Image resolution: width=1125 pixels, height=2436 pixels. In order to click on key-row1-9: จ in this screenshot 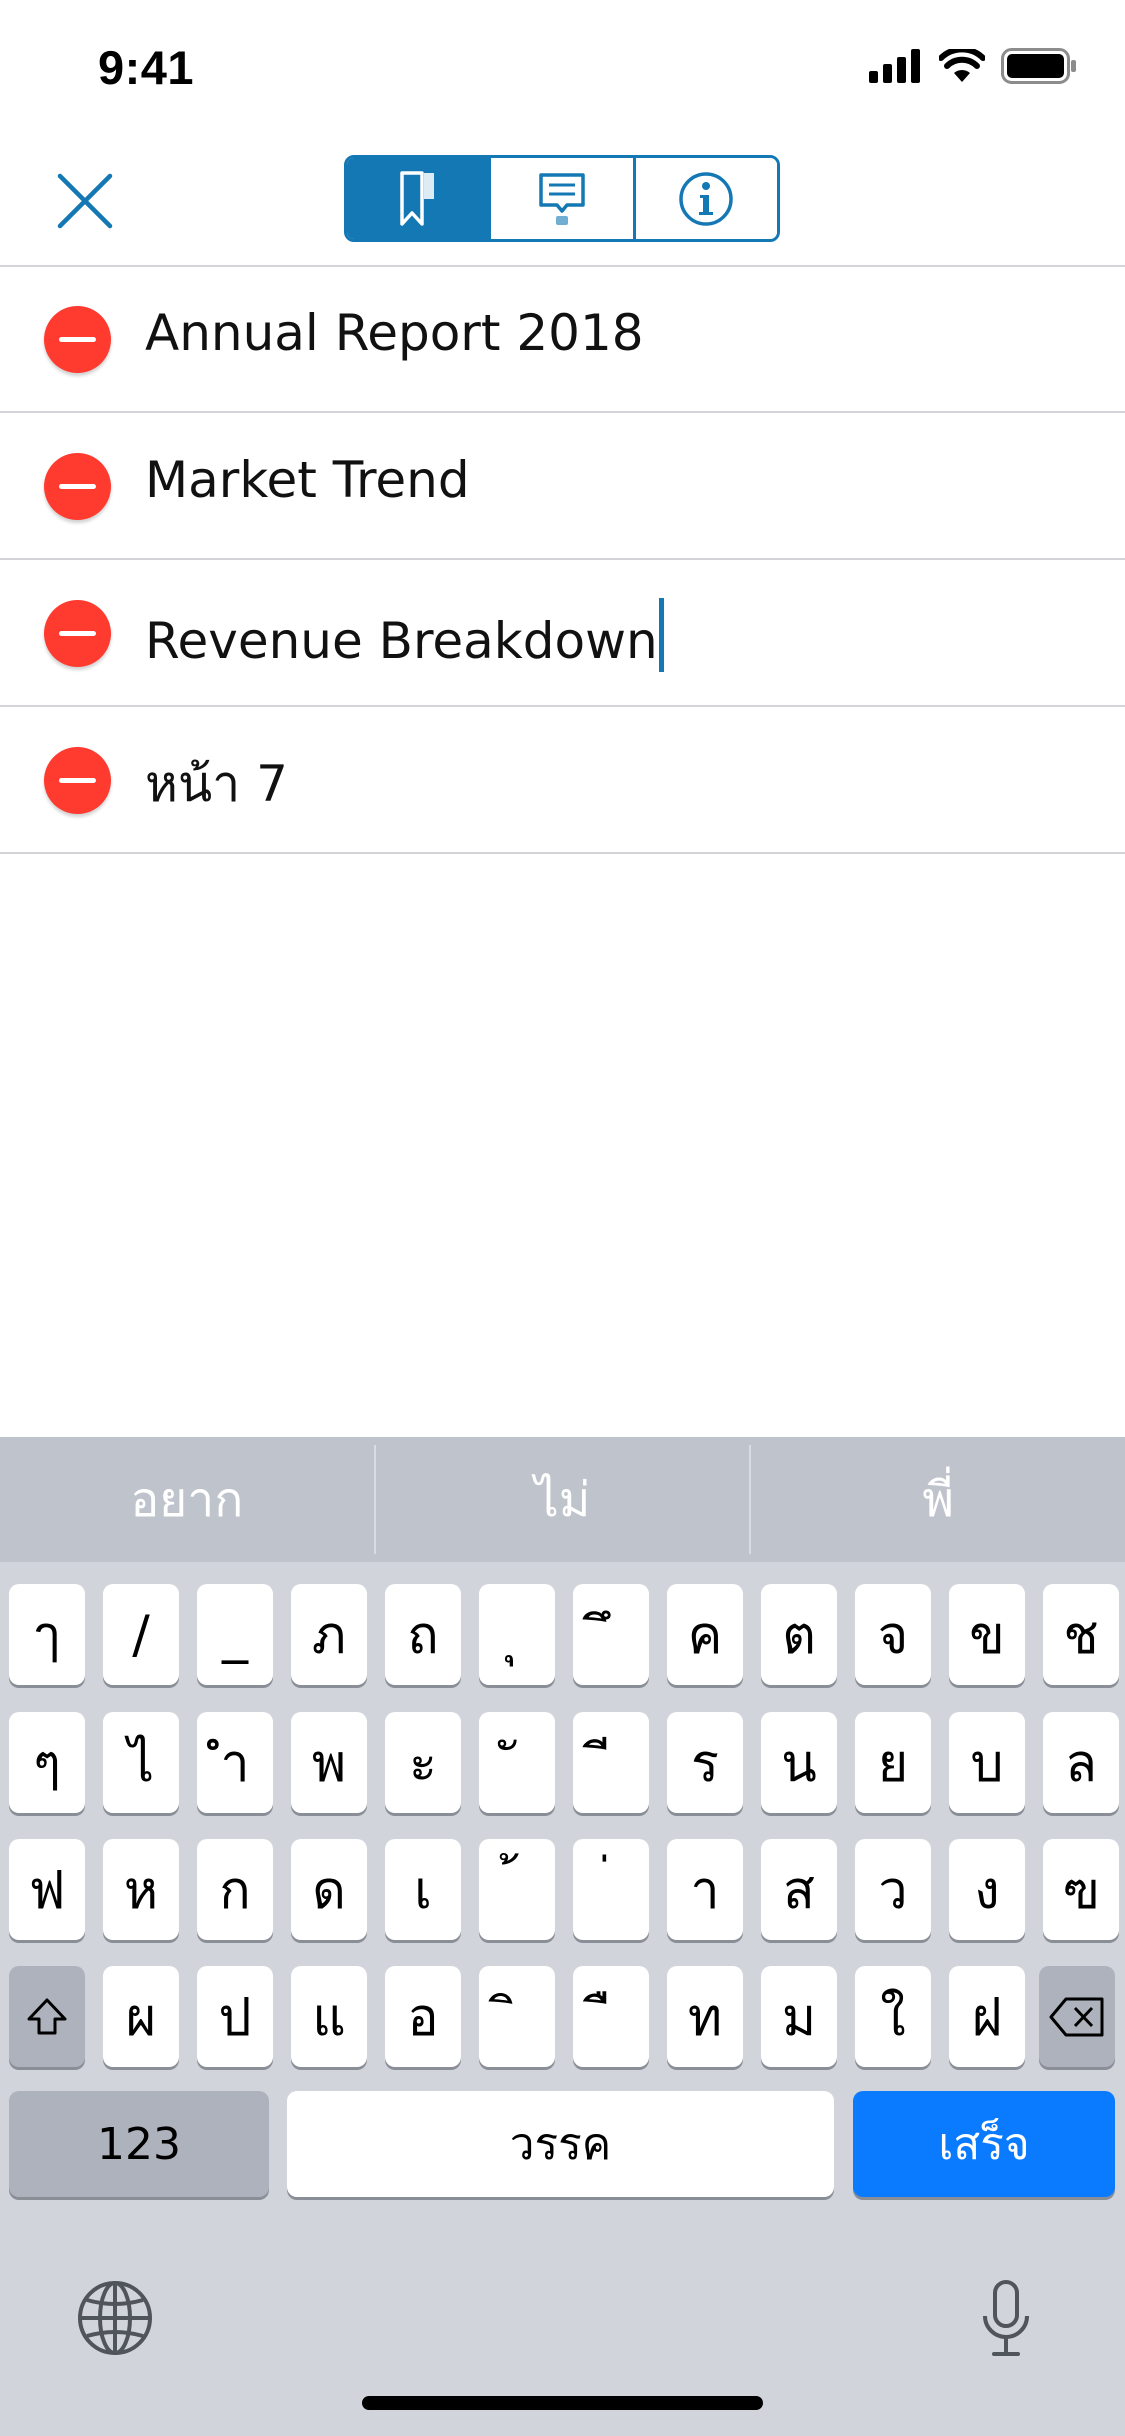, I will do `click(893, 1634)`.